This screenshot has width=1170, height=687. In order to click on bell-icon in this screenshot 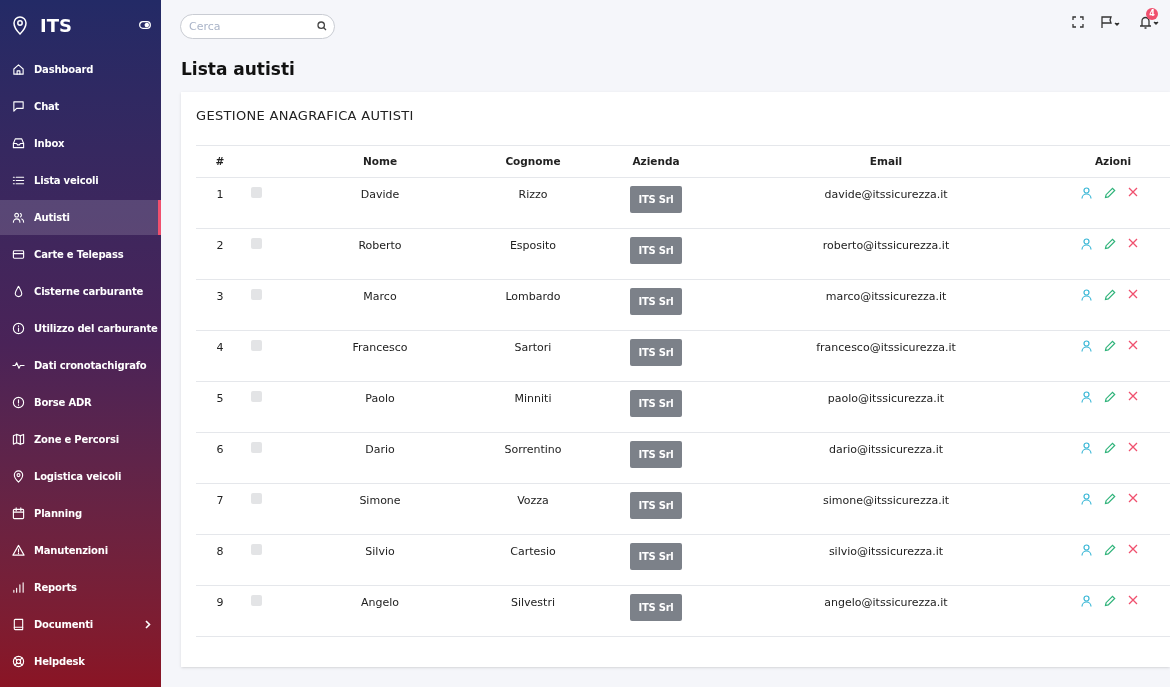, I will do `click(1149, 22)`.